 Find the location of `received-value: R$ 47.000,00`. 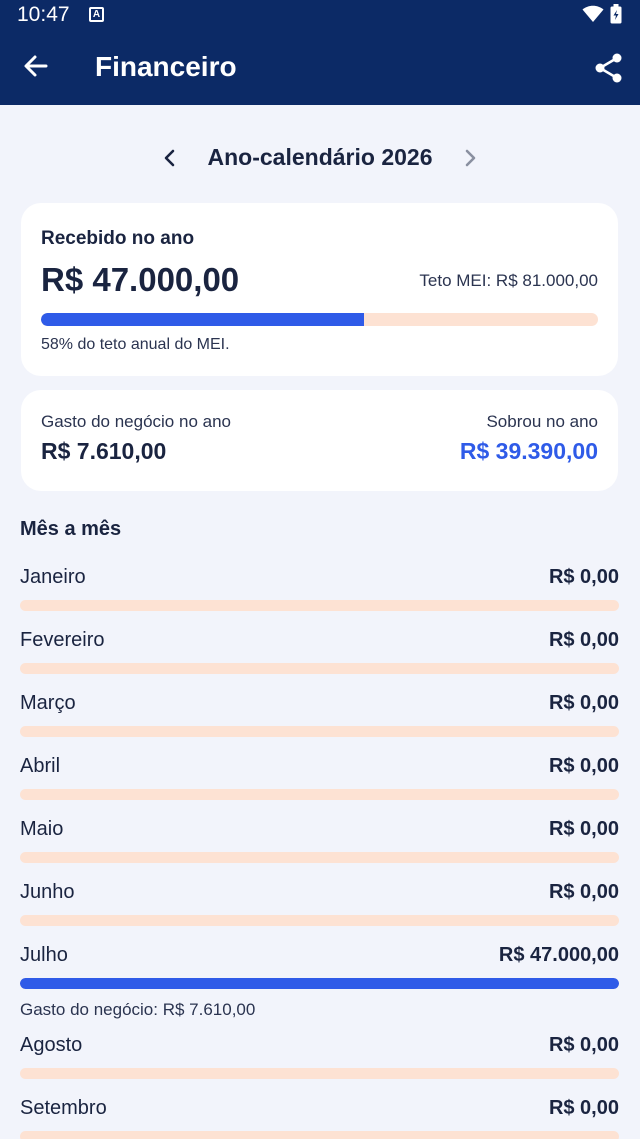

received-value: R$ 47.000,00 is located at coordinates (140, 279).